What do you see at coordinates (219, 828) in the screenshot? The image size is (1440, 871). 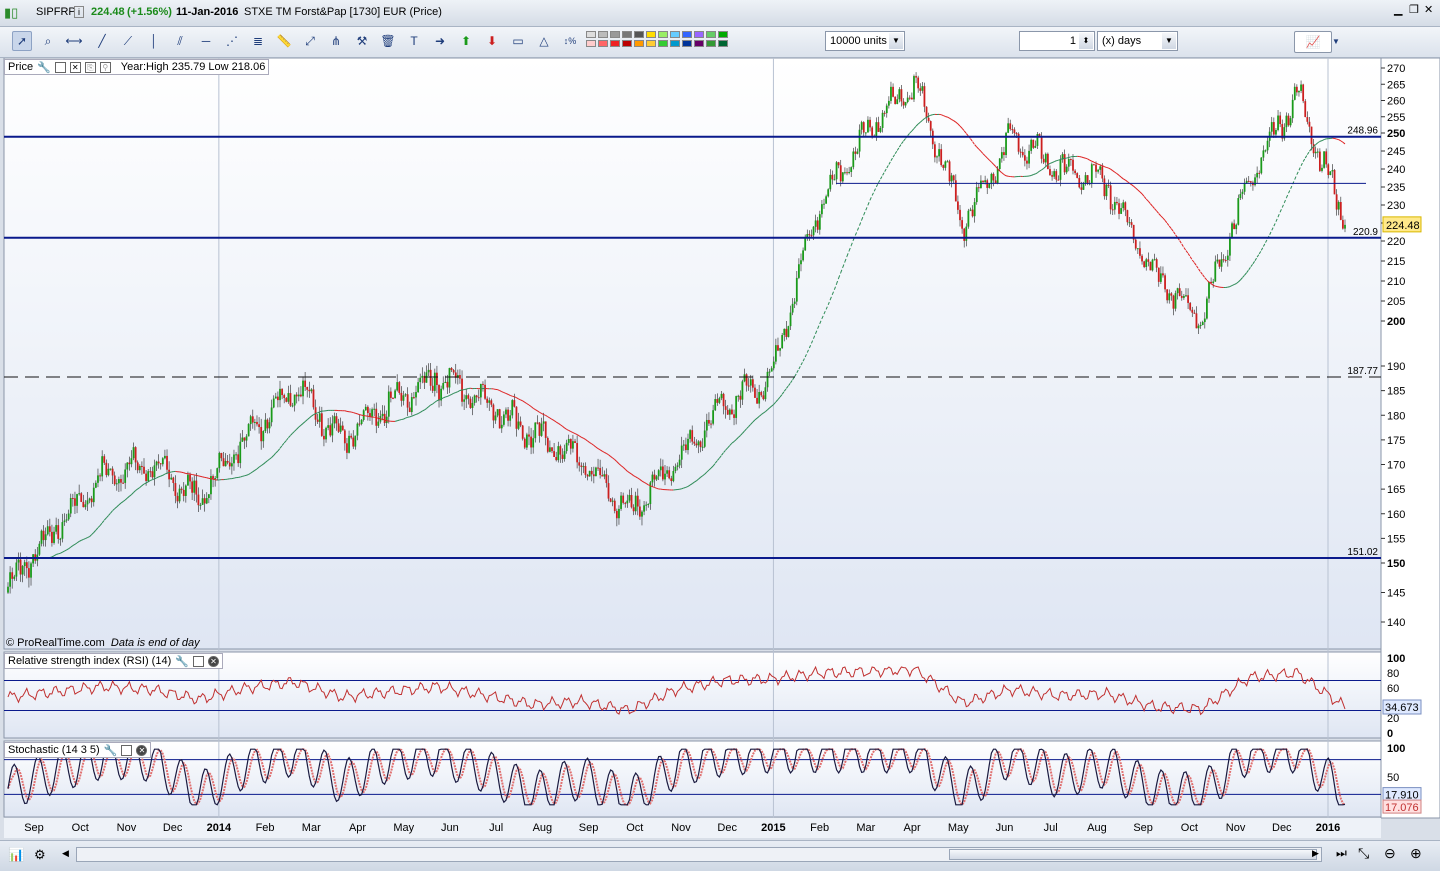 I see `x-tick-label: 2014` at bounding box center [219, 828].